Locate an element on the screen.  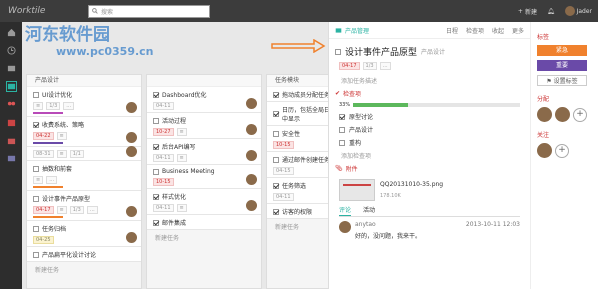
app-logo: Worktile is located at coordinates (43, 11).